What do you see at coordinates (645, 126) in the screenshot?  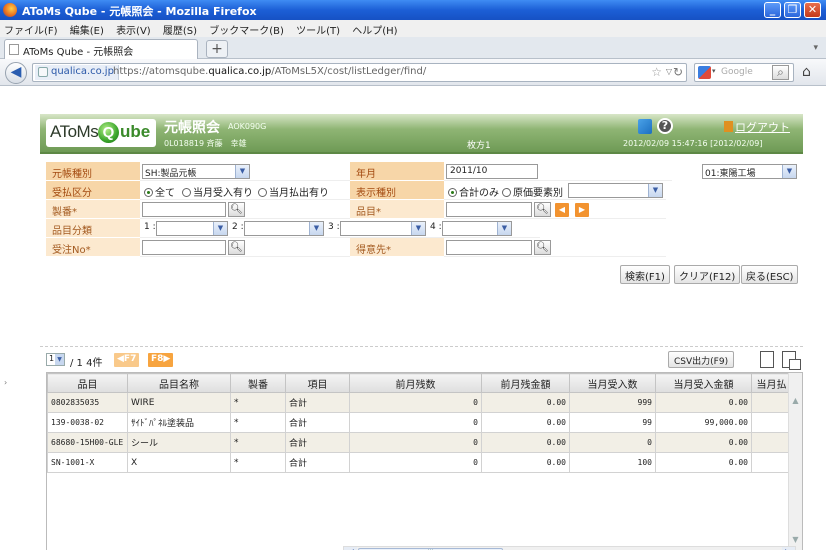 I see `menu-icon` at bounding box center [645, 126].